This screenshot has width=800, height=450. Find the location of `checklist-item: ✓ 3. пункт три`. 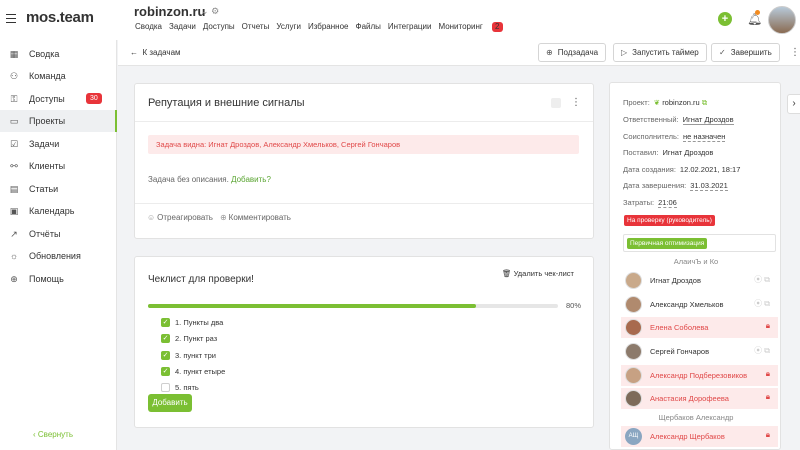

checklist-item: ✓ 3. пункт три is located at coordinates (188, 355).